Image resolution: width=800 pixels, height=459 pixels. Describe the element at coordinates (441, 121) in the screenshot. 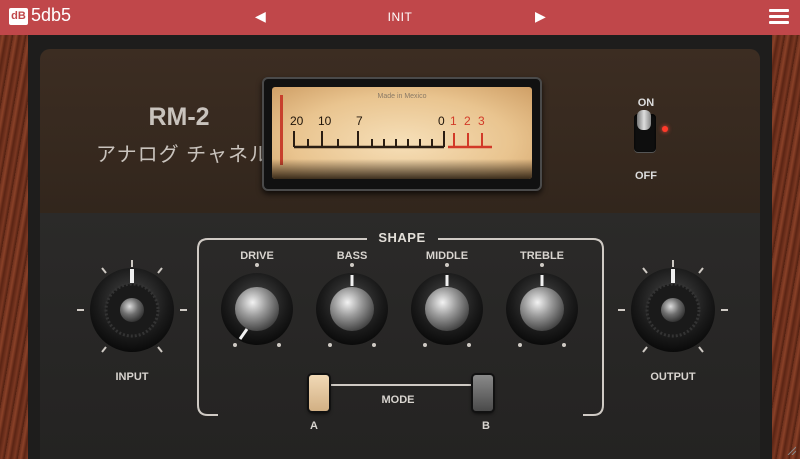

I see `scale-label-0: 0` at that location.